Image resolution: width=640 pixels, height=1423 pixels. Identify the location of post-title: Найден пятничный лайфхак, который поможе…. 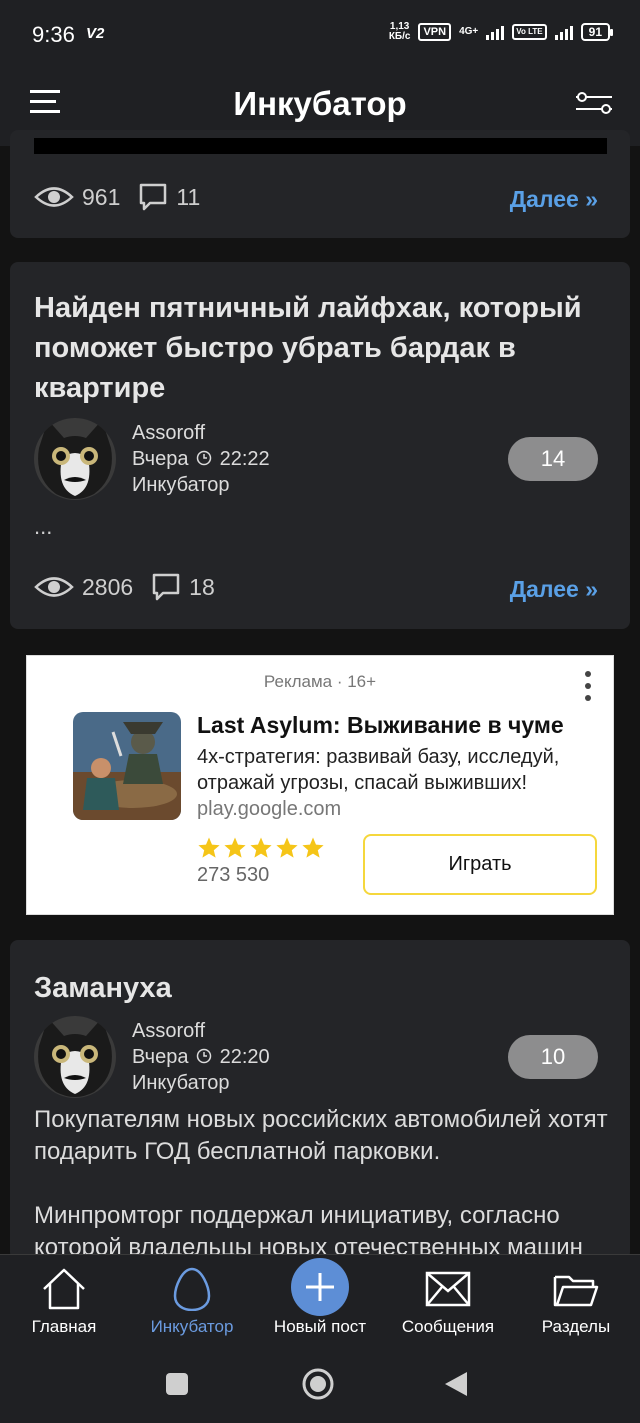
(320, 348).